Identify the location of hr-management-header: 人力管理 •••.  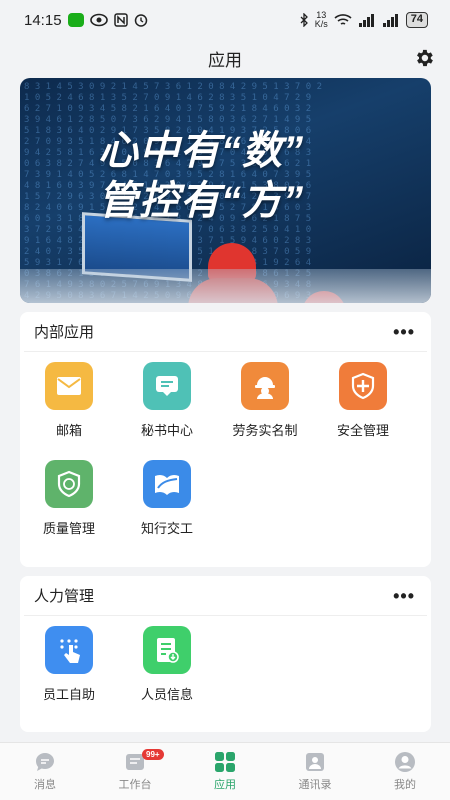
(225, 596).